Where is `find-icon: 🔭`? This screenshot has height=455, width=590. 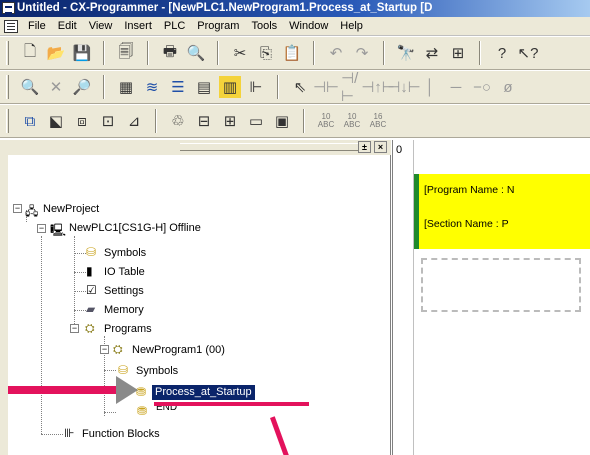
find-icon: 🔭 is located at coordinates (406, 53).